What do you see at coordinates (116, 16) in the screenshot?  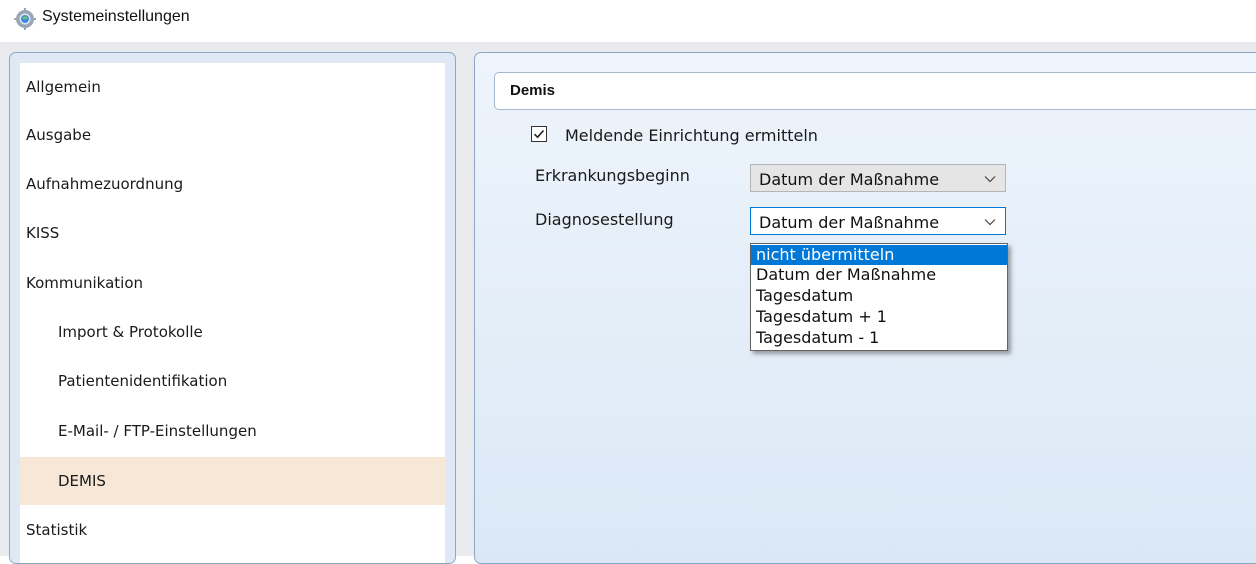 I see `window-title: Systemeinstellungen` at bounding box center [116, 16].